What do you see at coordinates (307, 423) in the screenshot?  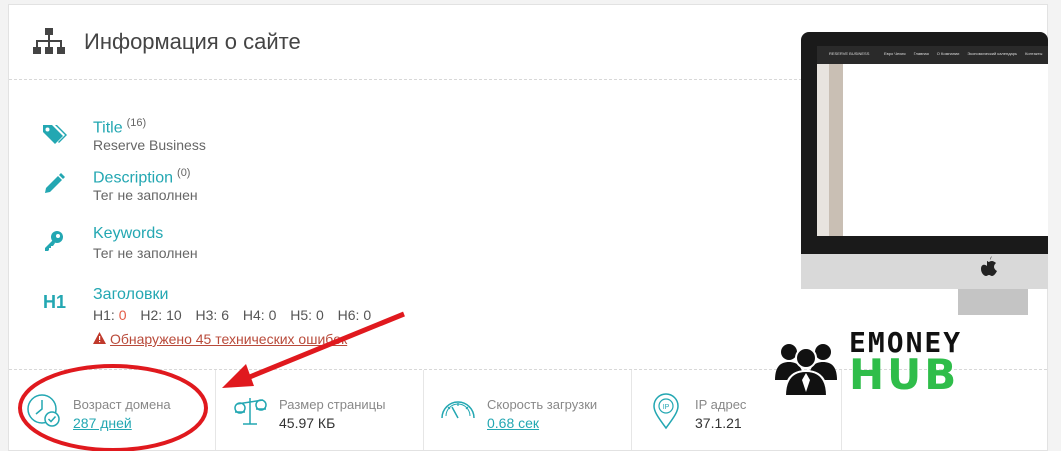 I see `page-size-value: 45.97 КБ` at bounding box center [307, 423].